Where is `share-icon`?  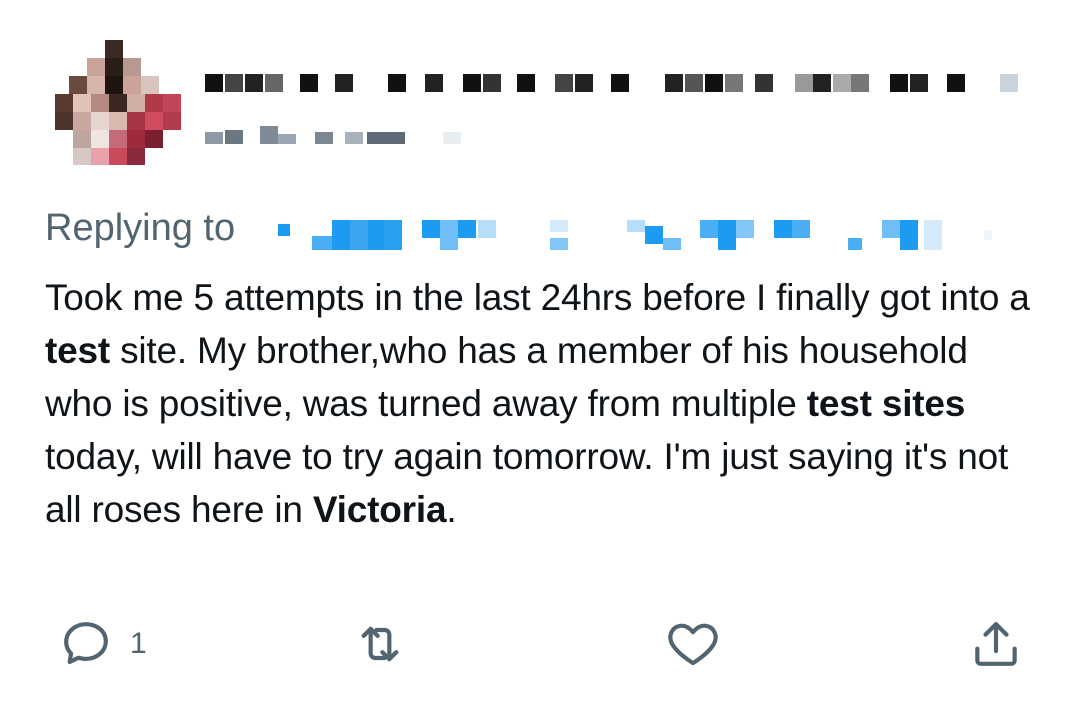 share-icon is located at coordinates (996, 644).